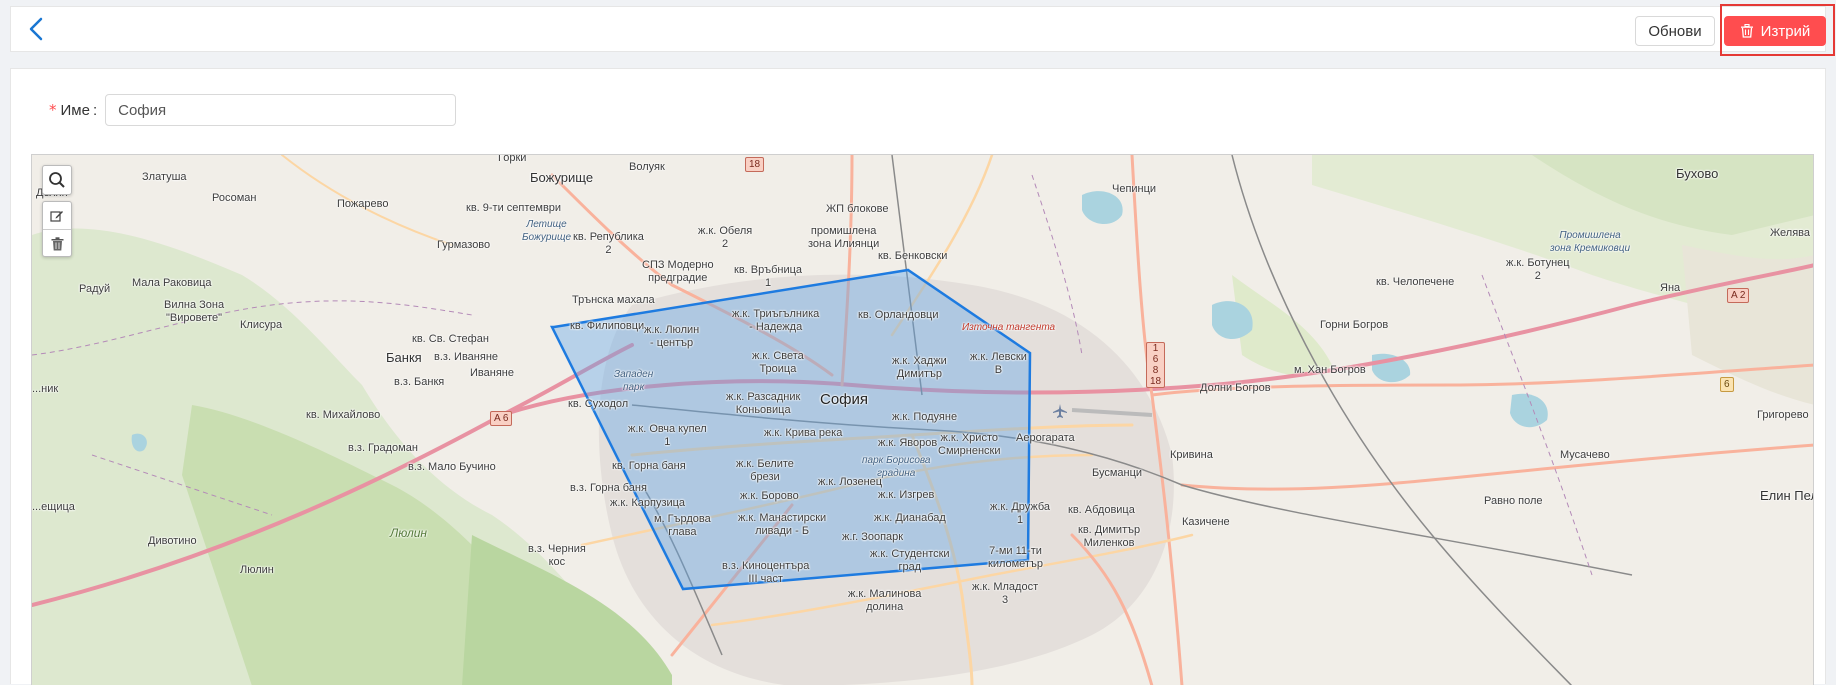 The width and height of the screenshot is (1836, 685). Describe the element at coordinates (1590, 242) in the screenshot. I see `map-label: Промишлена зона Кремиковци` at that location.